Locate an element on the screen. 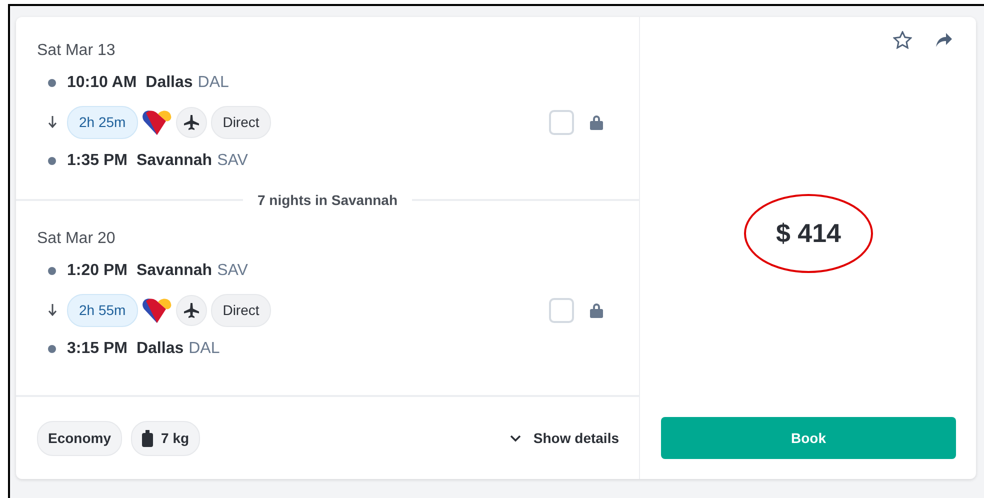  favorite-button is located at coordinates (902, 40).